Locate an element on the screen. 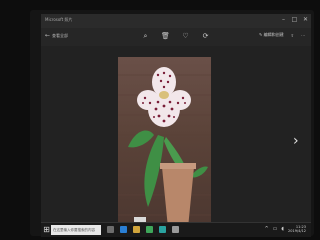  next-photo-button: › is located at coordinates (296, 141).